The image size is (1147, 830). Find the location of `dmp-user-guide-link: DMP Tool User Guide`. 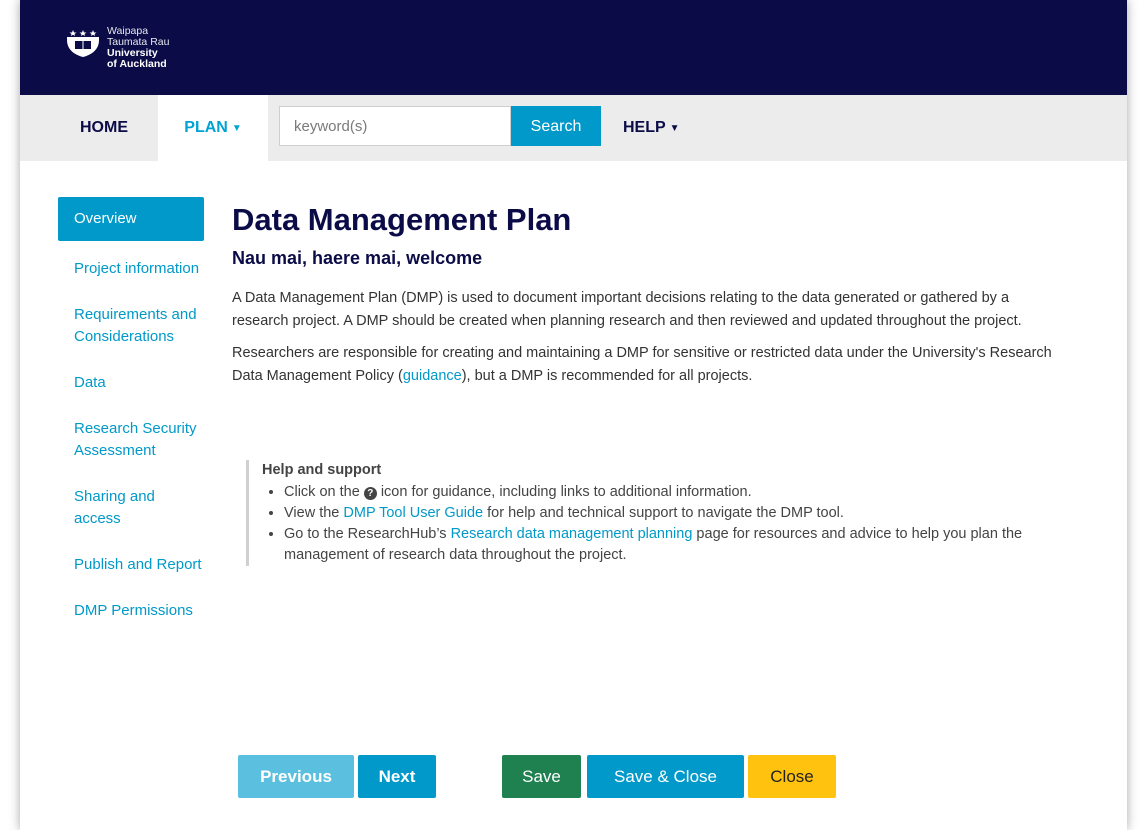

dmp-user-guide-link: DMP Tool User Guide is located at coordinates (413, 513).